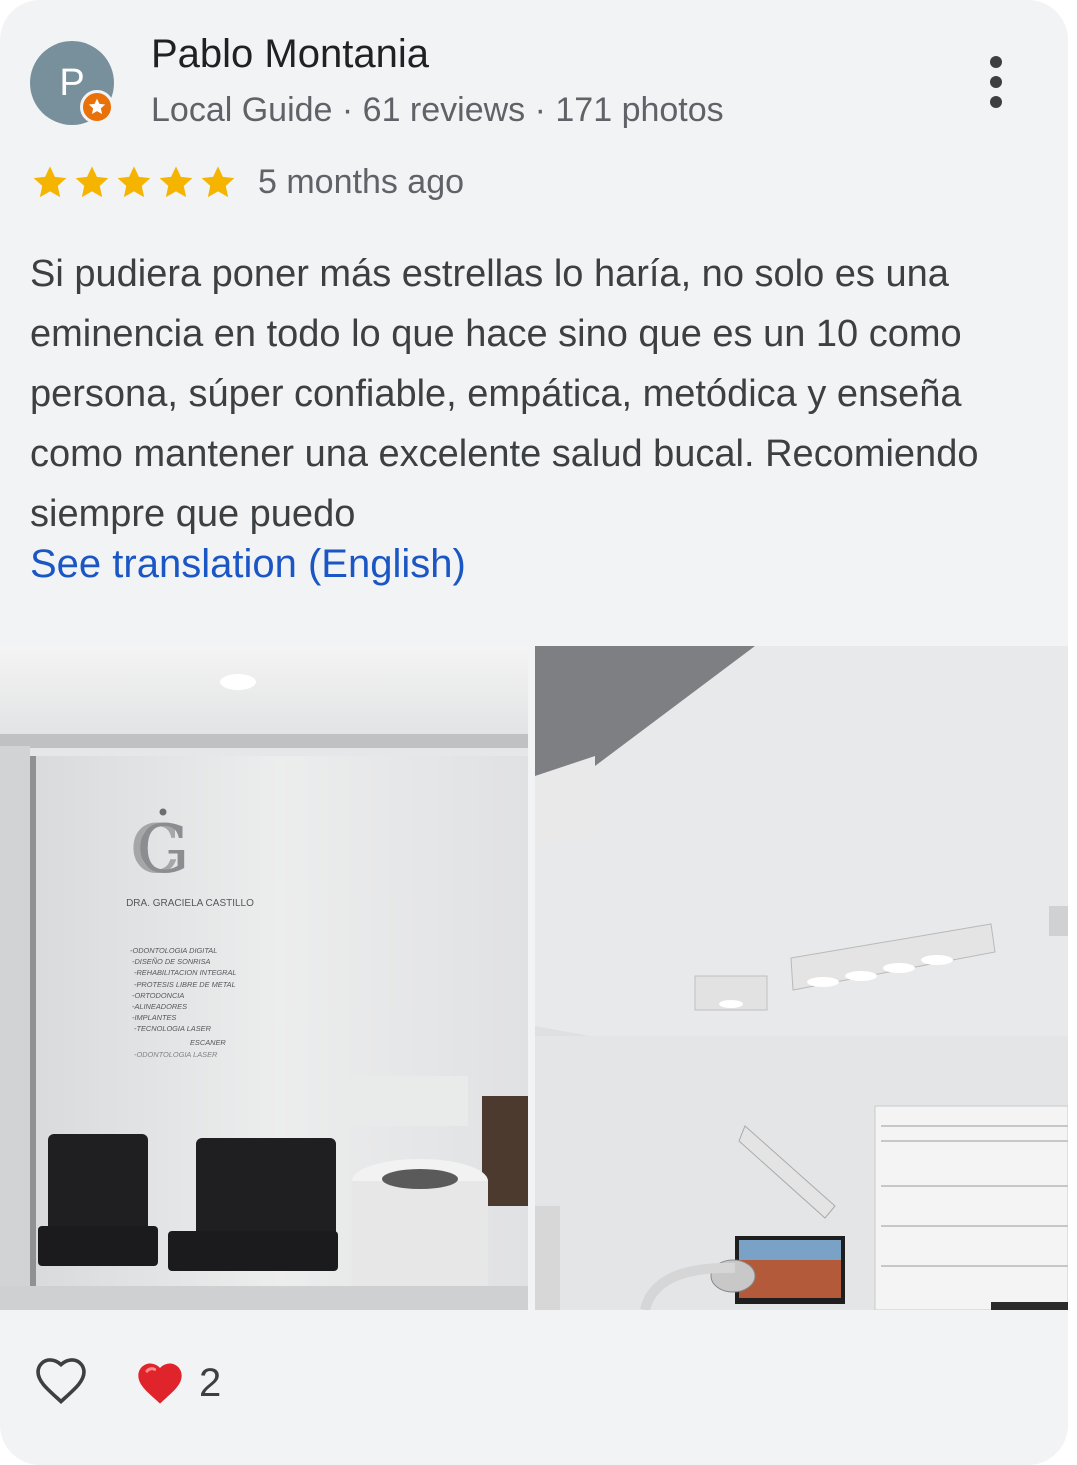 Image resolution: width=1077 pixels, height=1465 pixels. I want to click on service-item: -ODONTOLOGIA DIGITAL, so click(173, 950).